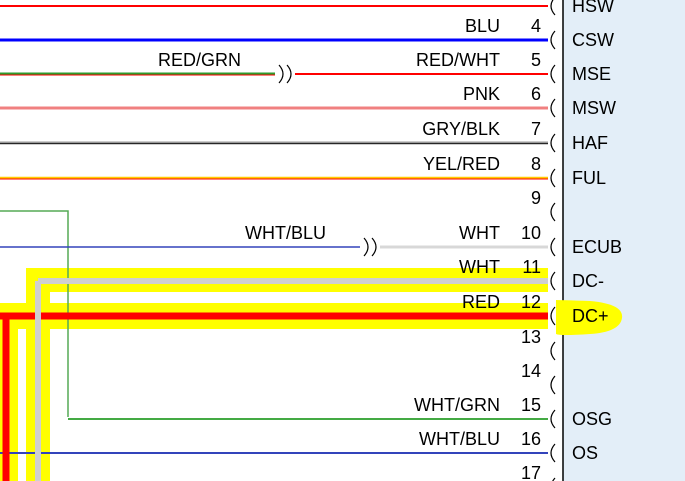  I want to click on wire-color-label: RED/WHT, so click(458, 60).